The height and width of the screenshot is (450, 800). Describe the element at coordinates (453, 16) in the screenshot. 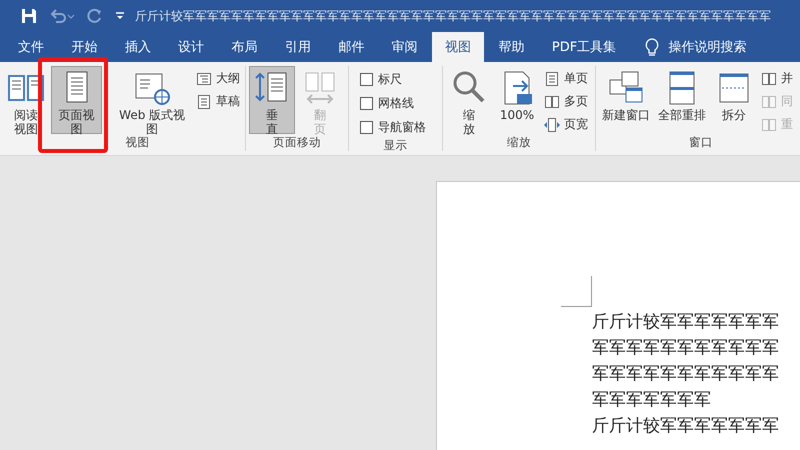

I see `document-title: 斤斤计较军军军军军军军军军军军军军军军军军军军军军军军军军军军军军军军军军军军军军军军军军军军军军军军军军` at that location.